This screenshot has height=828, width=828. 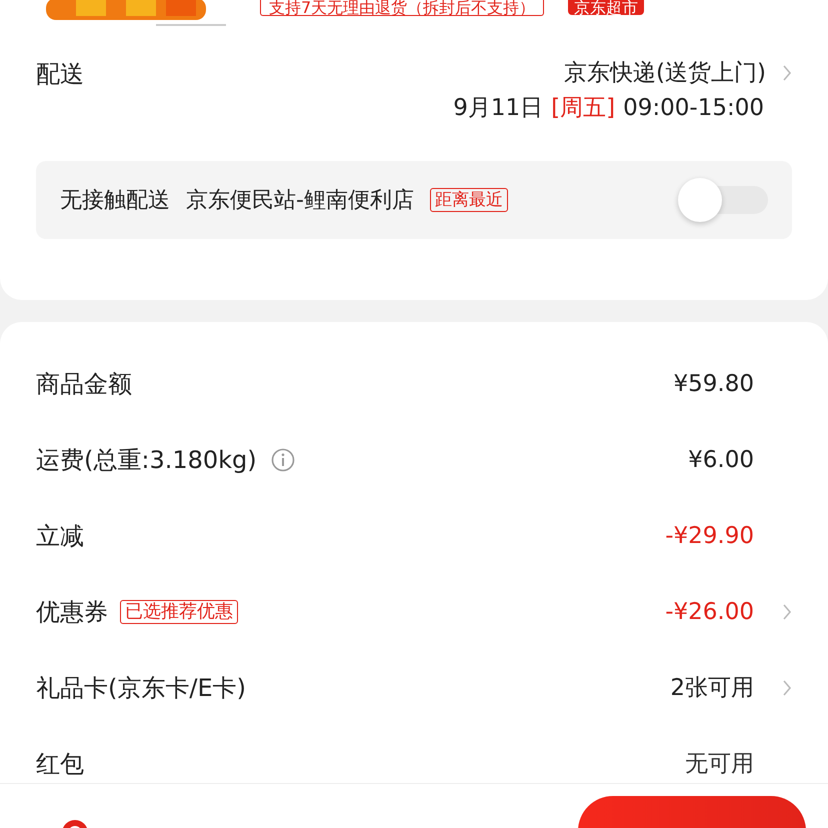 I want to click on summary-value: -¥29.90, so click(x=709, y=536).